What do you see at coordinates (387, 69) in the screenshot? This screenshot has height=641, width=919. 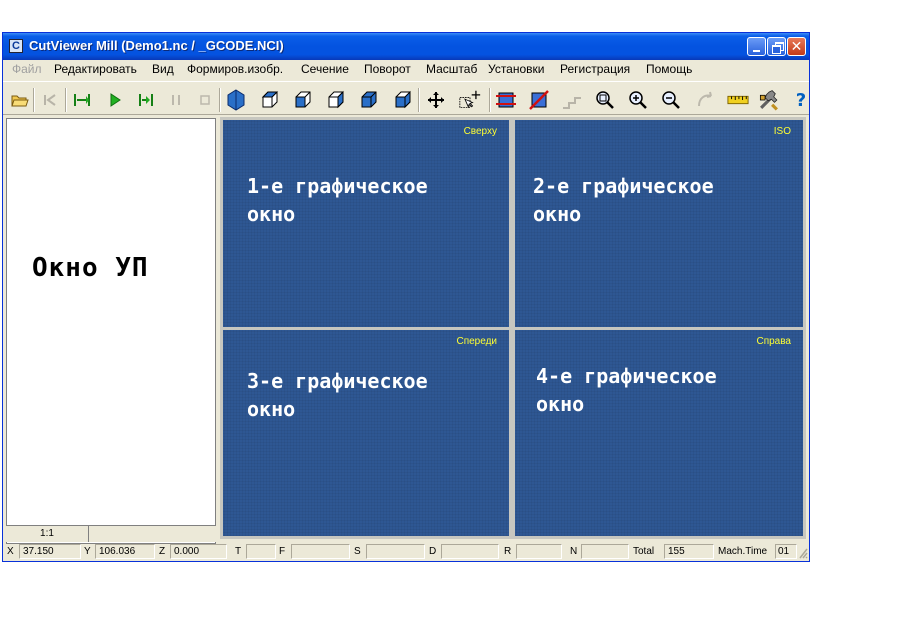 I see `menu-rotate: Поворот` at bounding box center [387, 69].